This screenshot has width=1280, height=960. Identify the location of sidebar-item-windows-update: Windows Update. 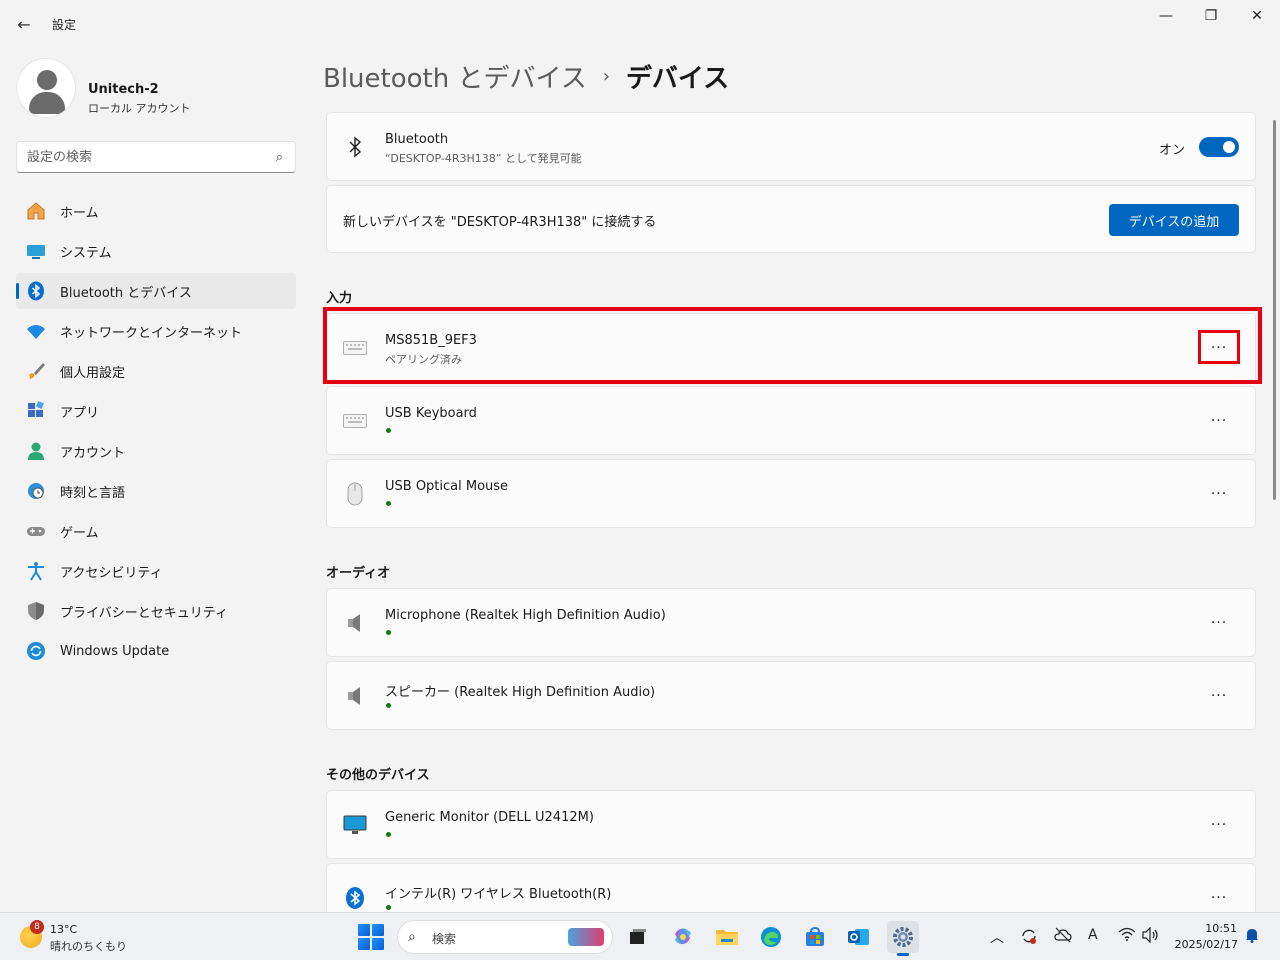
(156, 651).